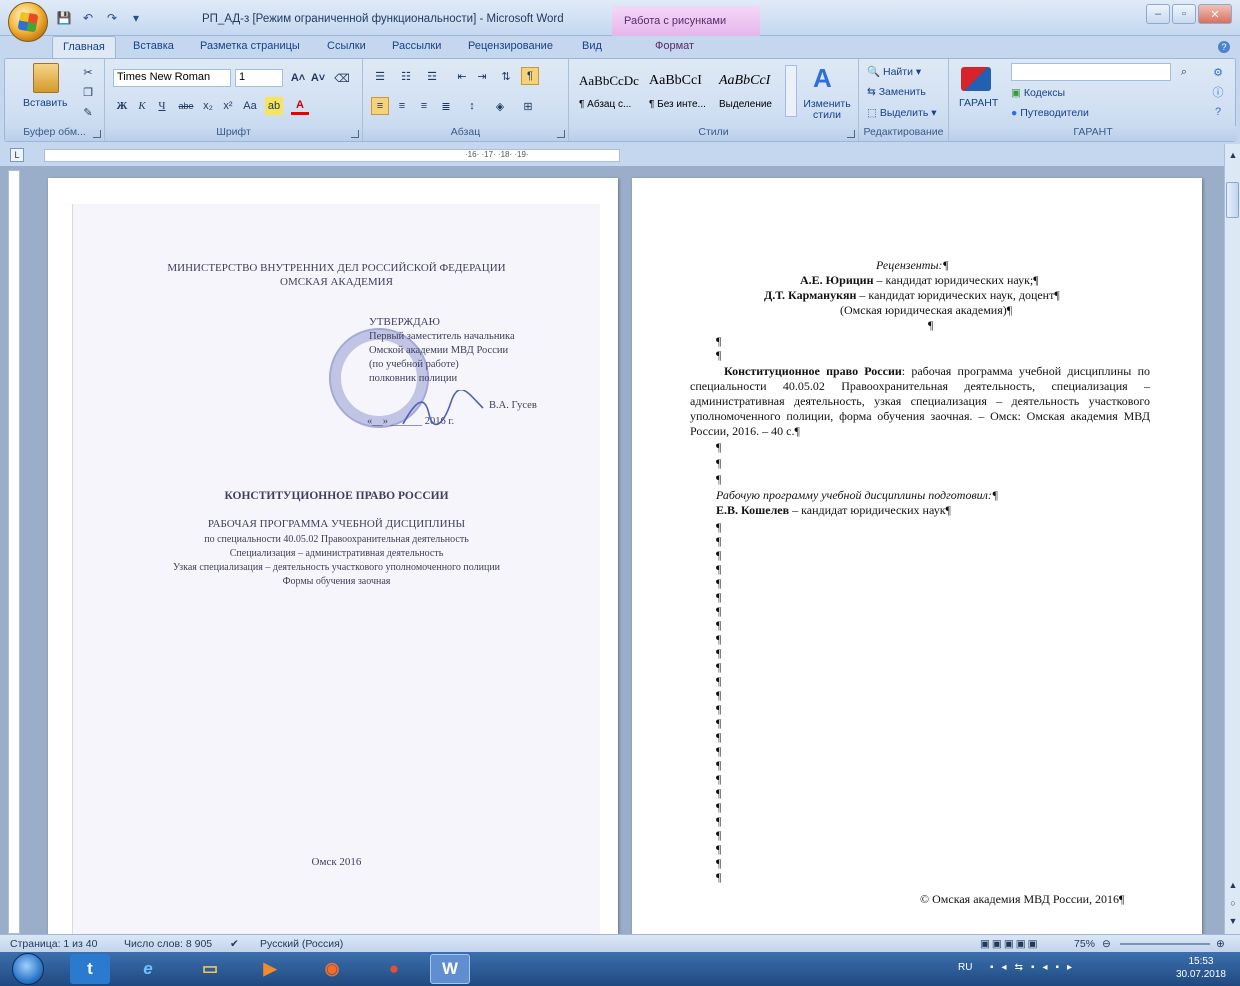  Describe the element at coordinates (851, 134) in the screenshot. I see `styles-launcher-icon` at that location.